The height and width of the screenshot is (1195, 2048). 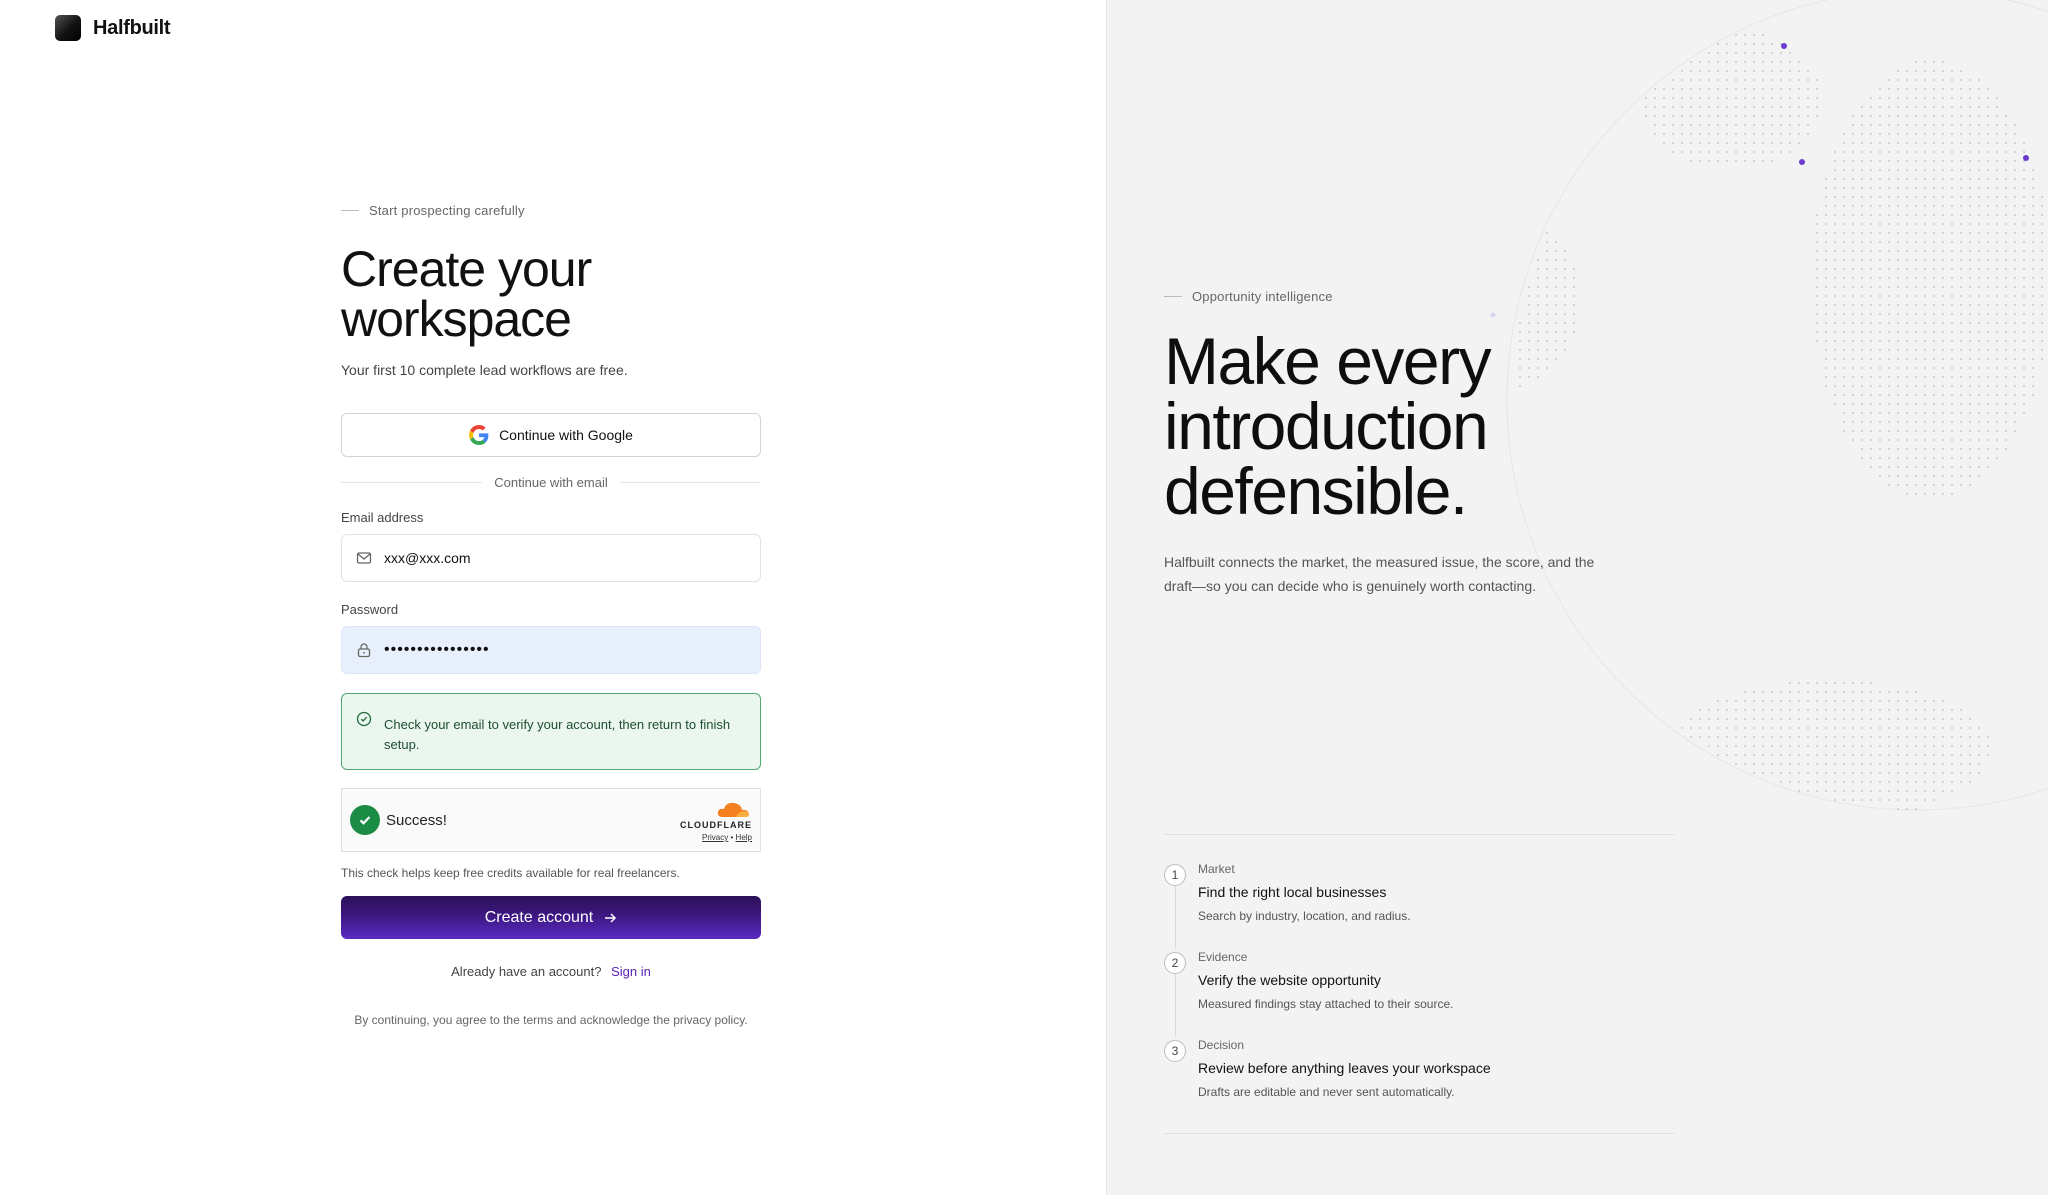 What do you see at coordinates (382, 517) in the screenshot?
I see `email-label: Email address` at bounding box center [382, 517].